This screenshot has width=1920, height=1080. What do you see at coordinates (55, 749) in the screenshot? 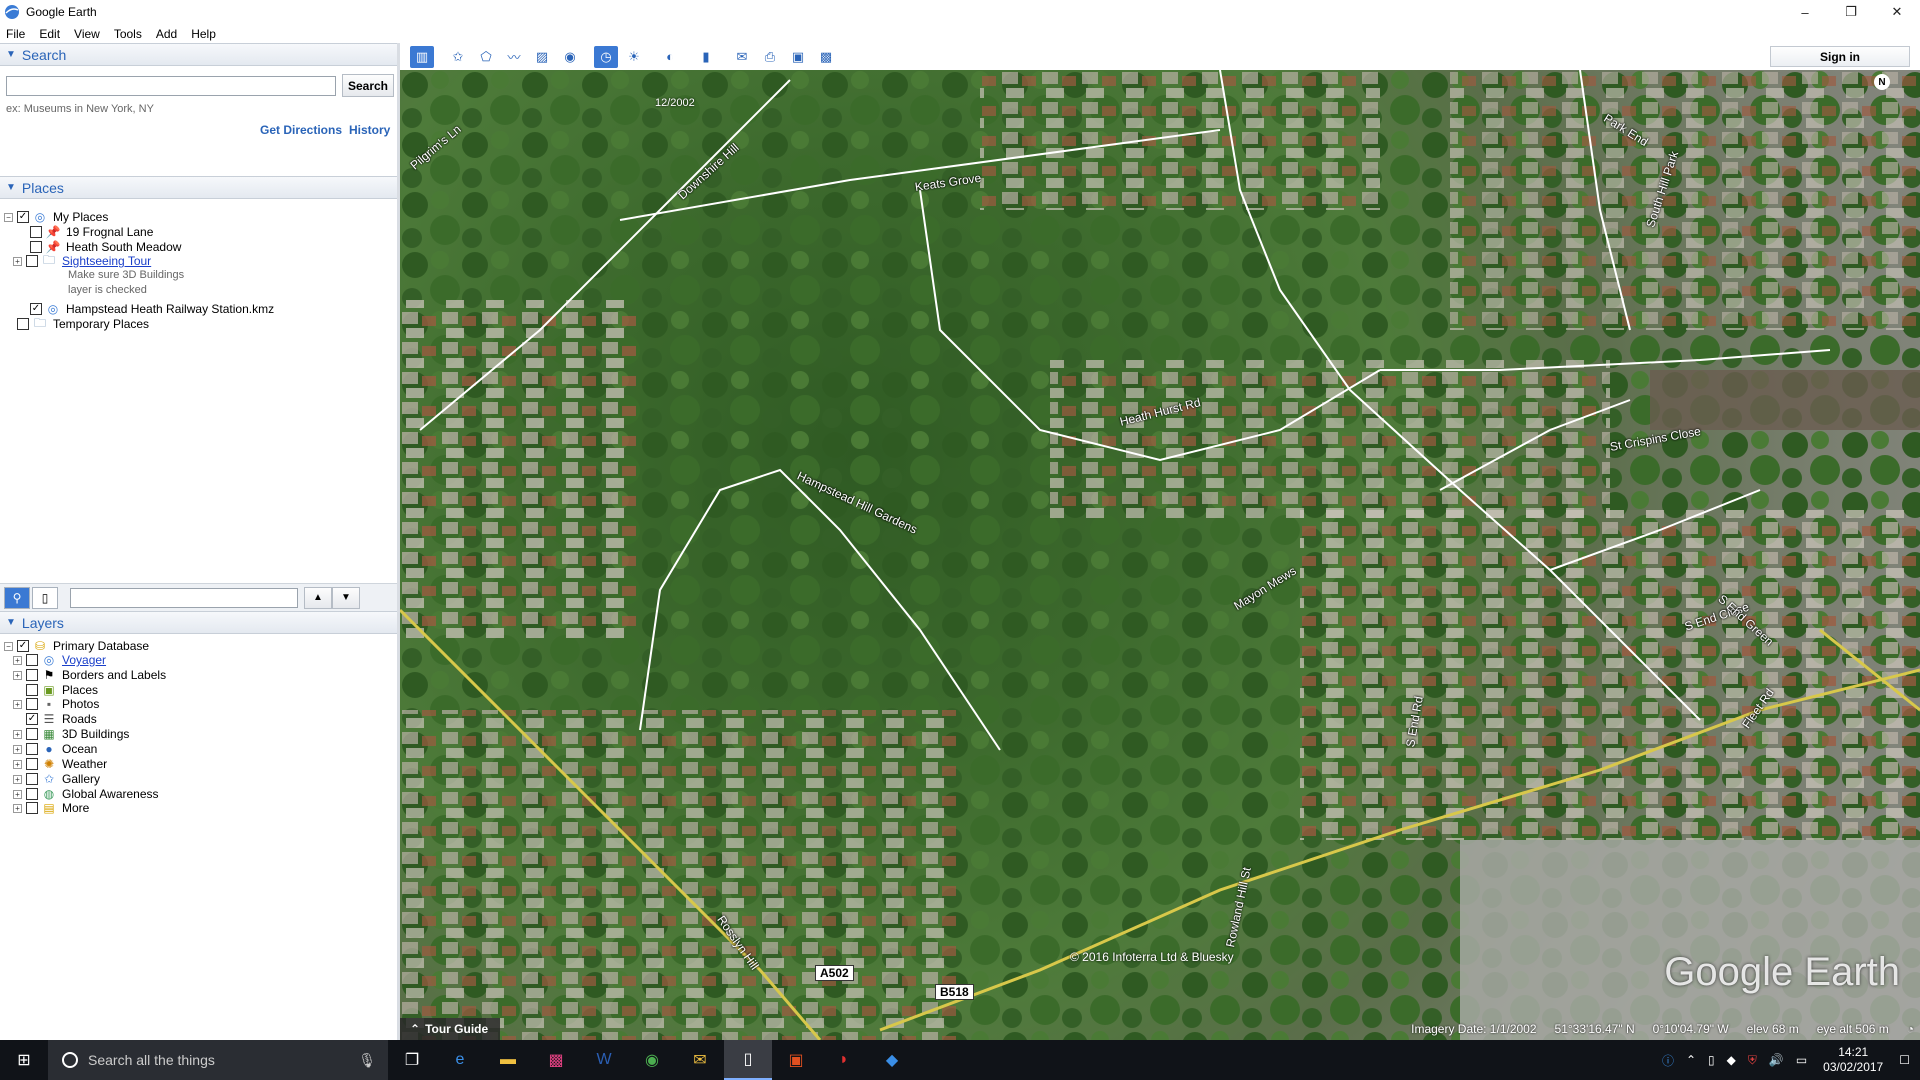
I see `layer-ocean: + ● Ocean` at bounding box center [55, 749].